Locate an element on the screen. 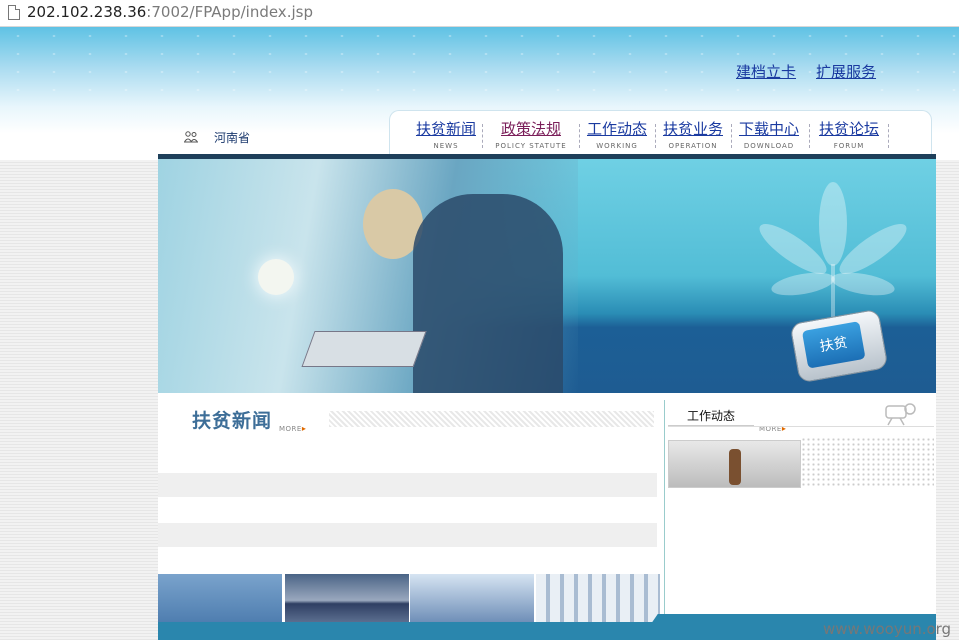 The image size is (959, 640). nav-item-working: 工作动态 WORKING is located at coordinates (617, 135).